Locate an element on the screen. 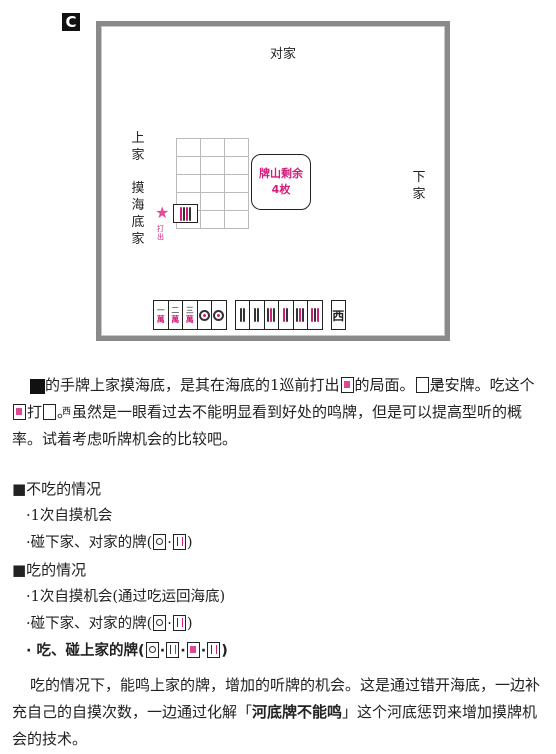  seat-right-label: 下家 is located at coordinates (419, 186).